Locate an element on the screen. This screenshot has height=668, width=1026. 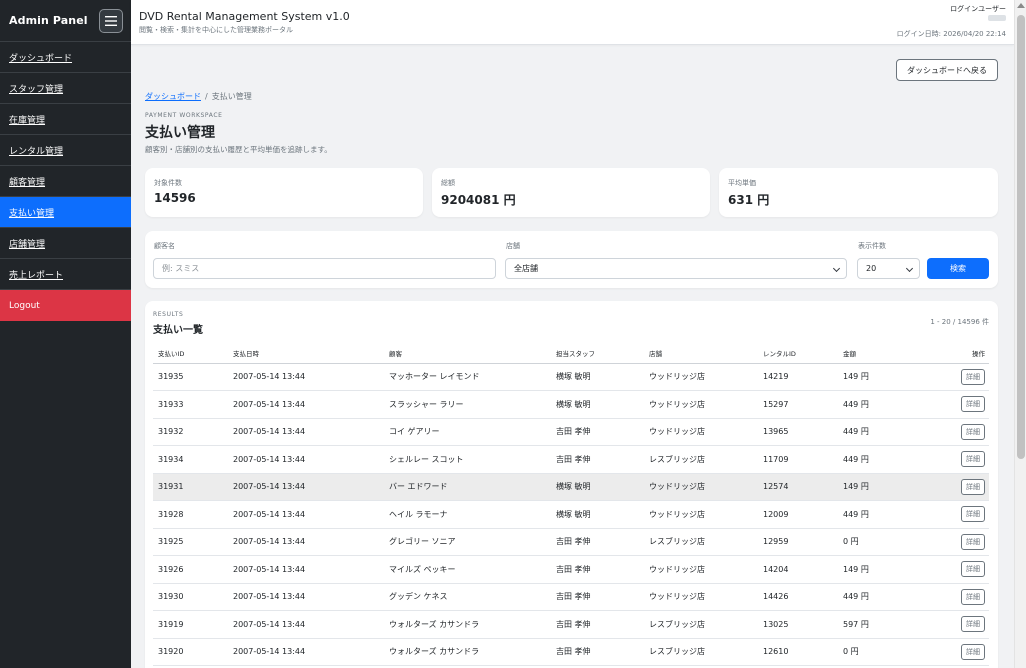
table-cell: 14219 is located at coordinates (798, 377).